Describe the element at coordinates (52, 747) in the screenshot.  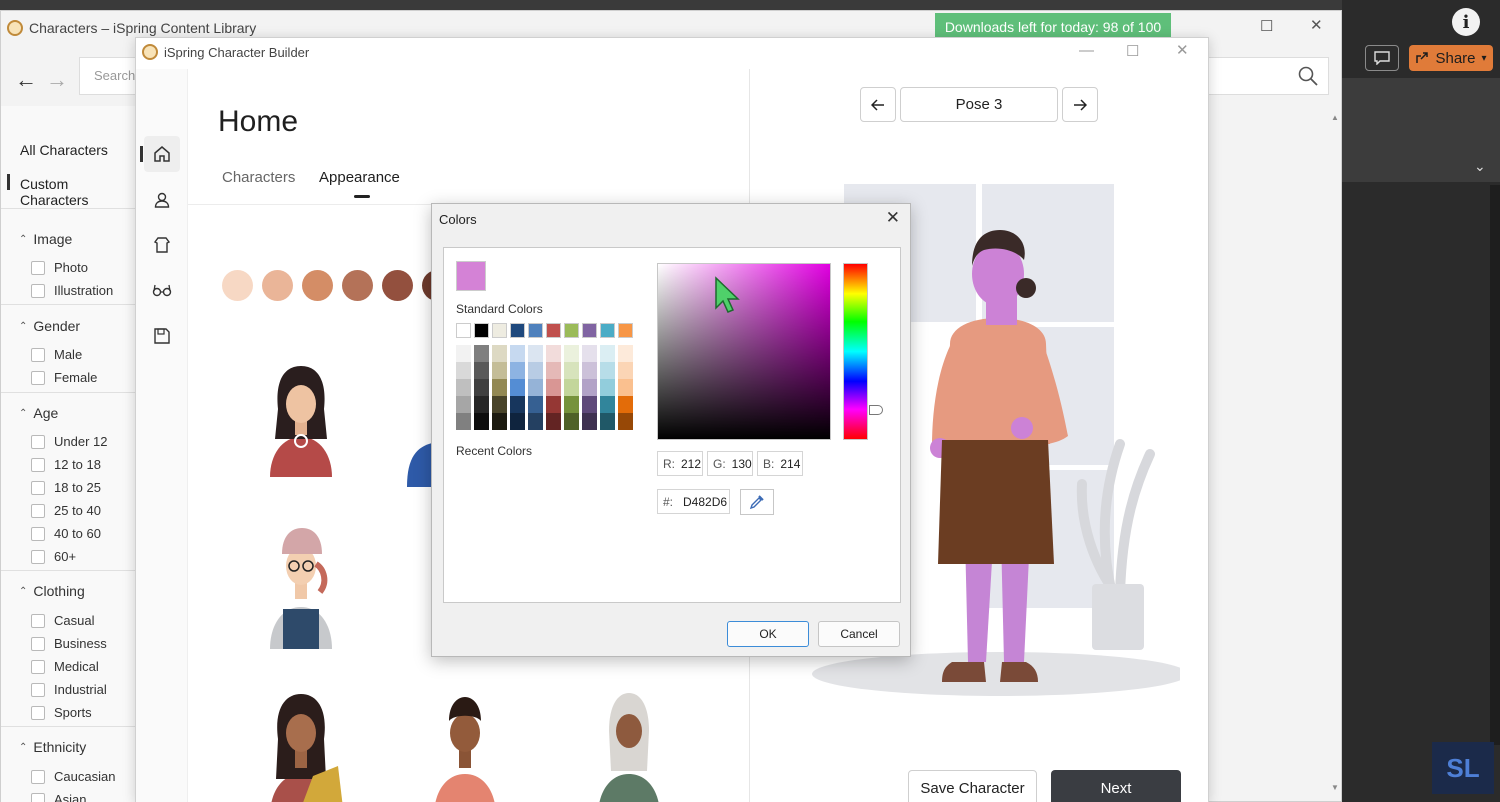
I see `filter-header-ethnicity: ⌃ Ethnicity` at that location.